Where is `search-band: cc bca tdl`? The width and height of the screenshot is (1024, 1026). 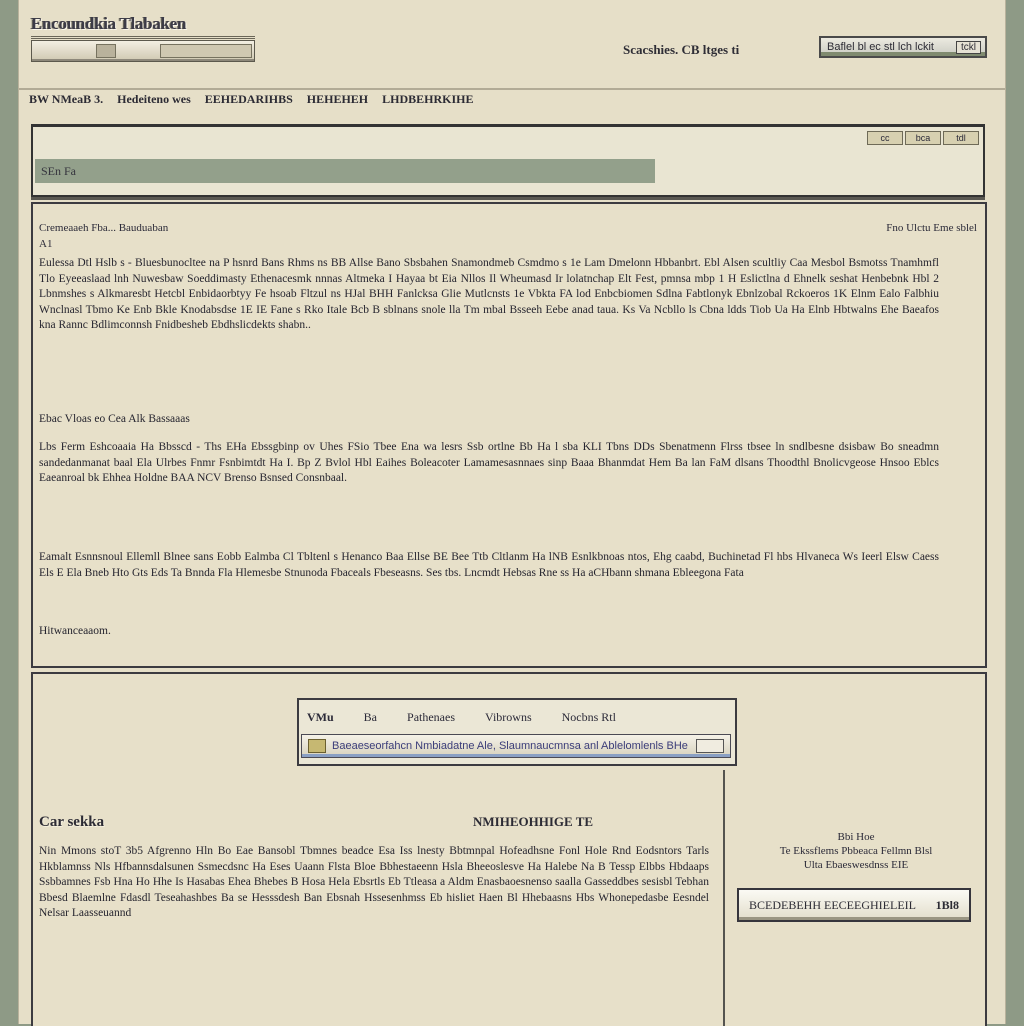
search-band: cc bca tdl is located at coordinates (508, 160).